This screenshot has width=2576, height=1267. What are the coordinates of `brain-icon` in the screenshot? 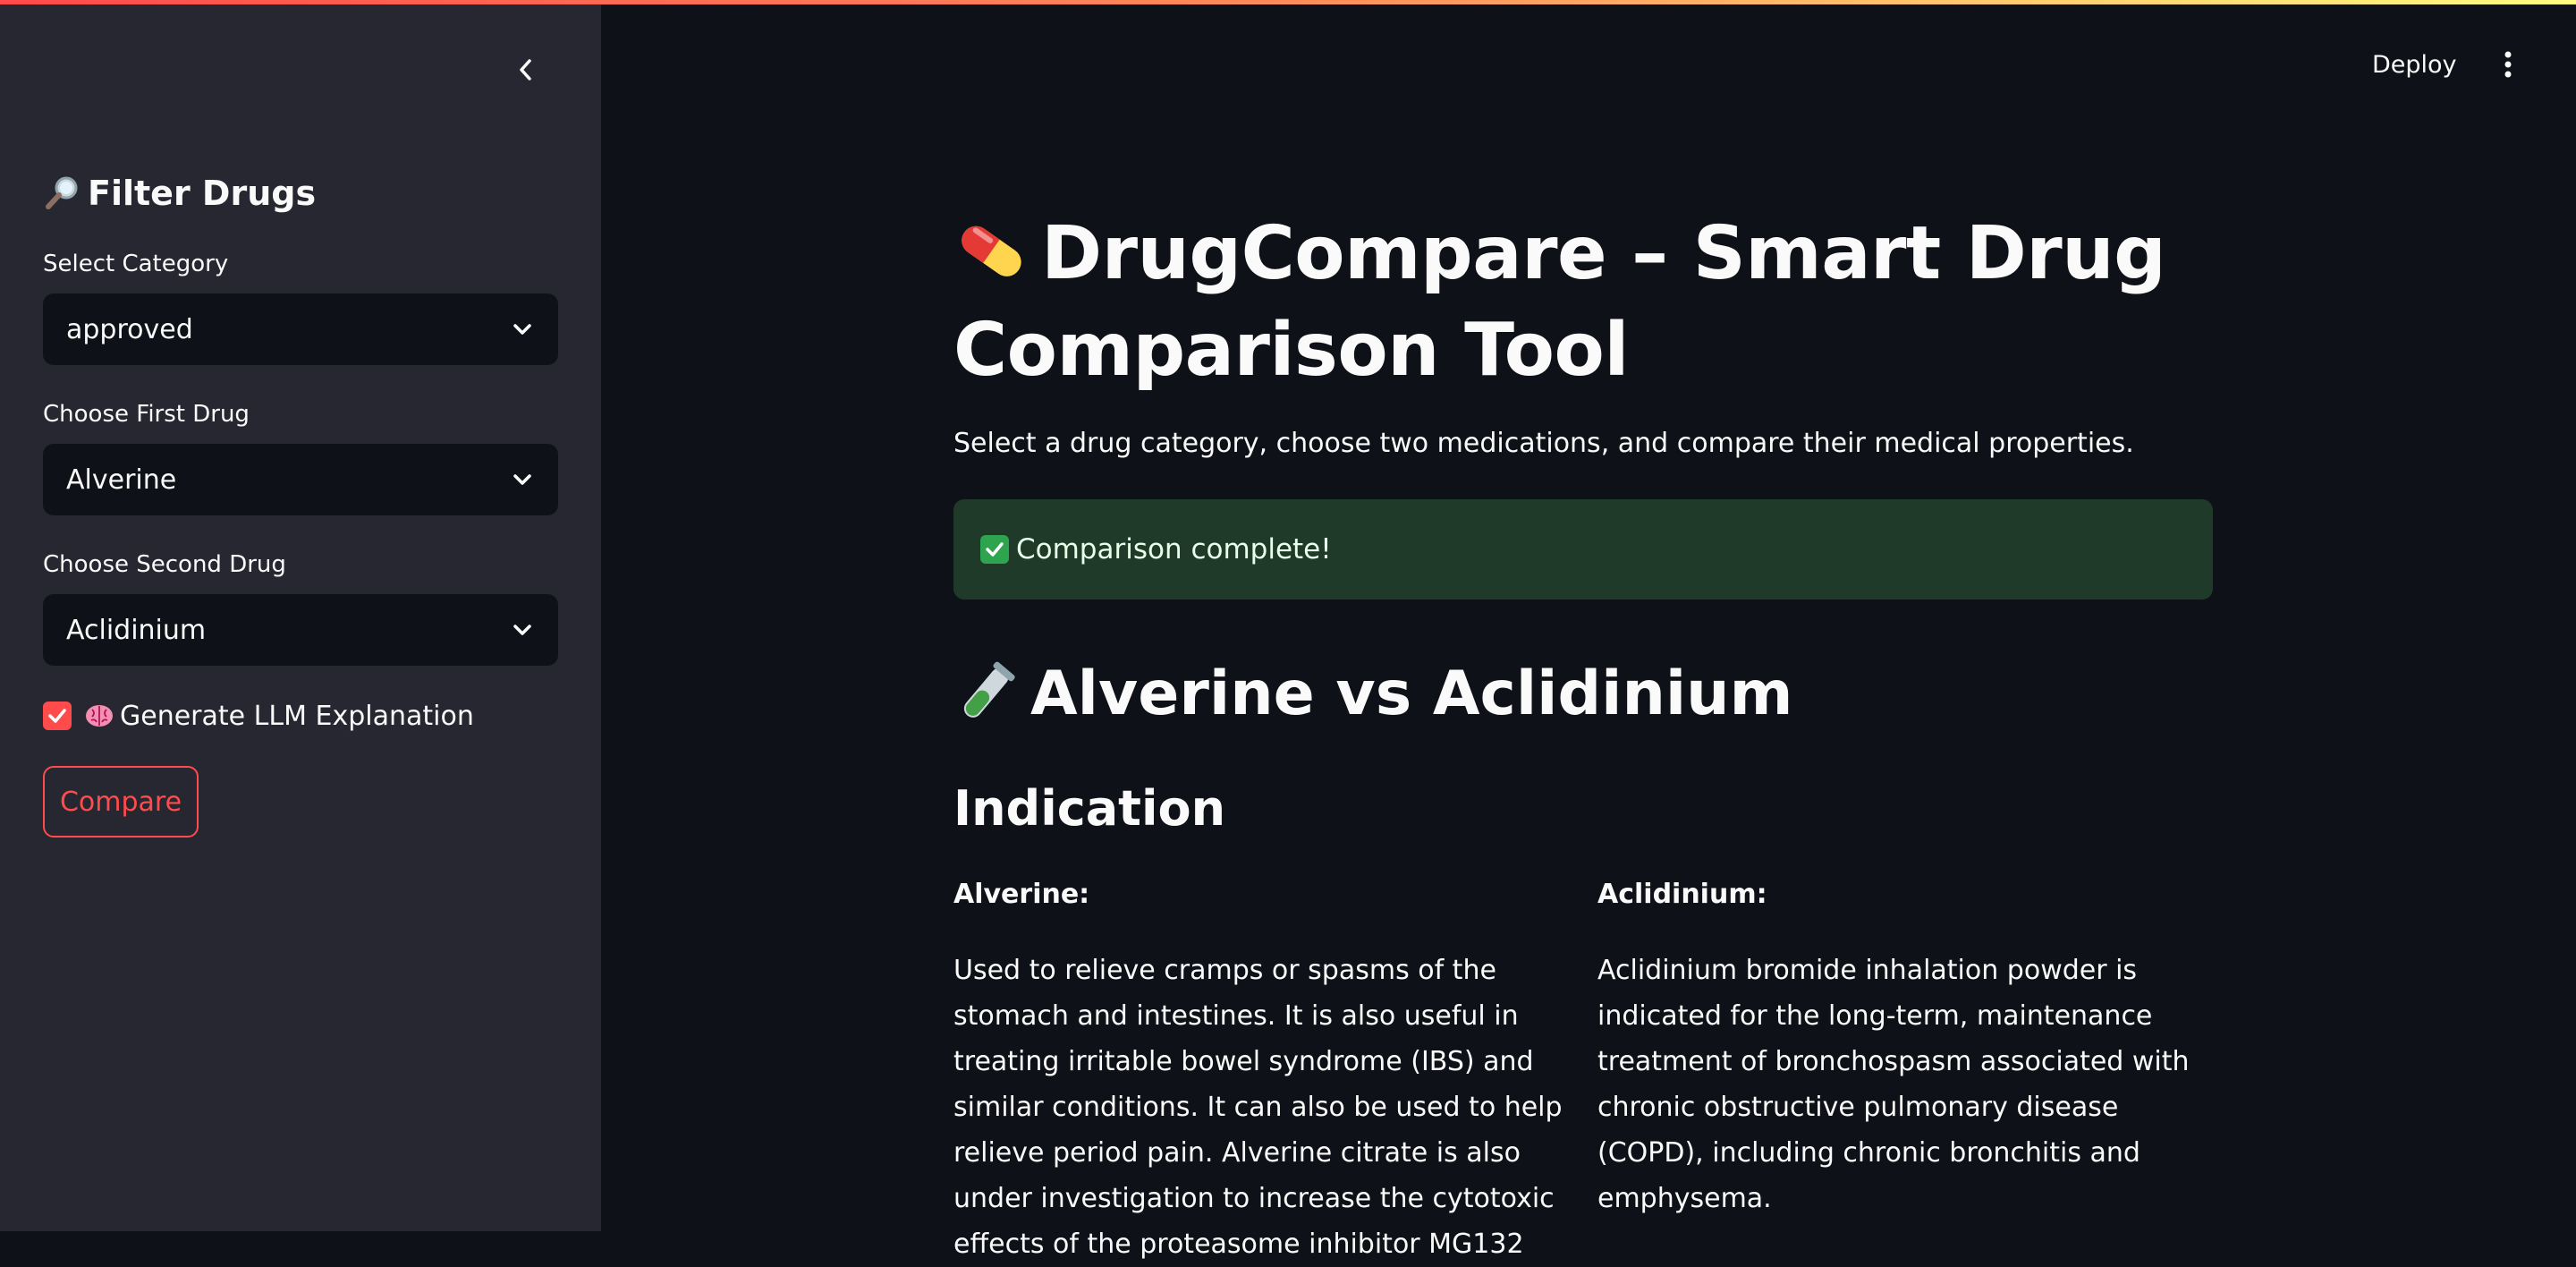 It's located at (99, 716).